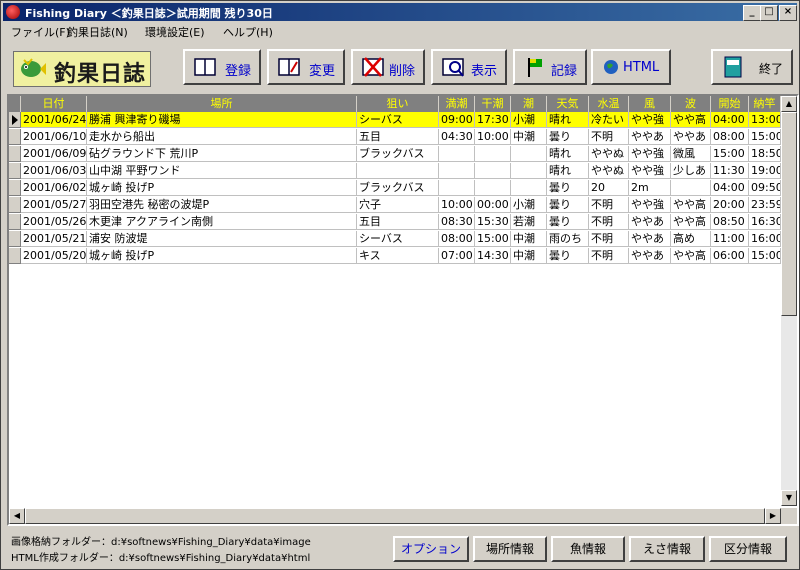  Describe the element at coordinates (789, 498) in the screenshot. I see `scroll-down-button: ▼` at that location.